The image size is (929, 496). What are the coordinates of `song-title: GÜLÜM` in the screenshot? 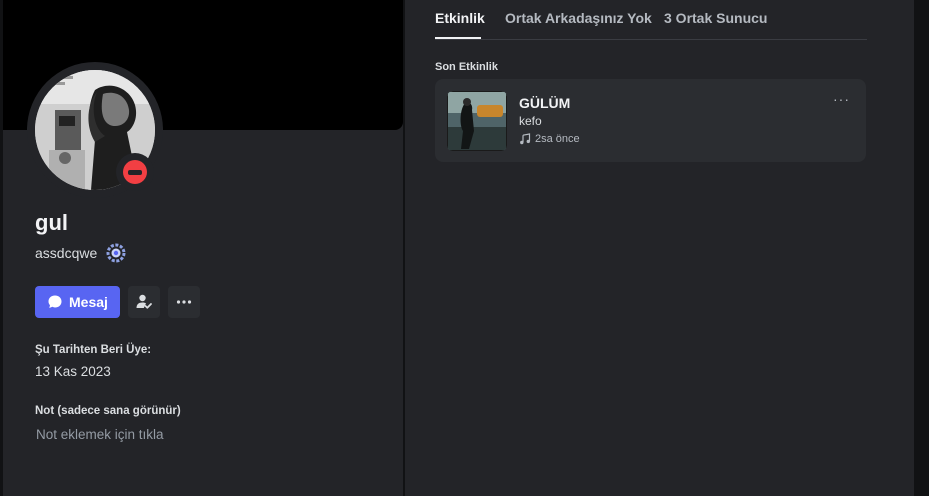 It's located at (545, 103).